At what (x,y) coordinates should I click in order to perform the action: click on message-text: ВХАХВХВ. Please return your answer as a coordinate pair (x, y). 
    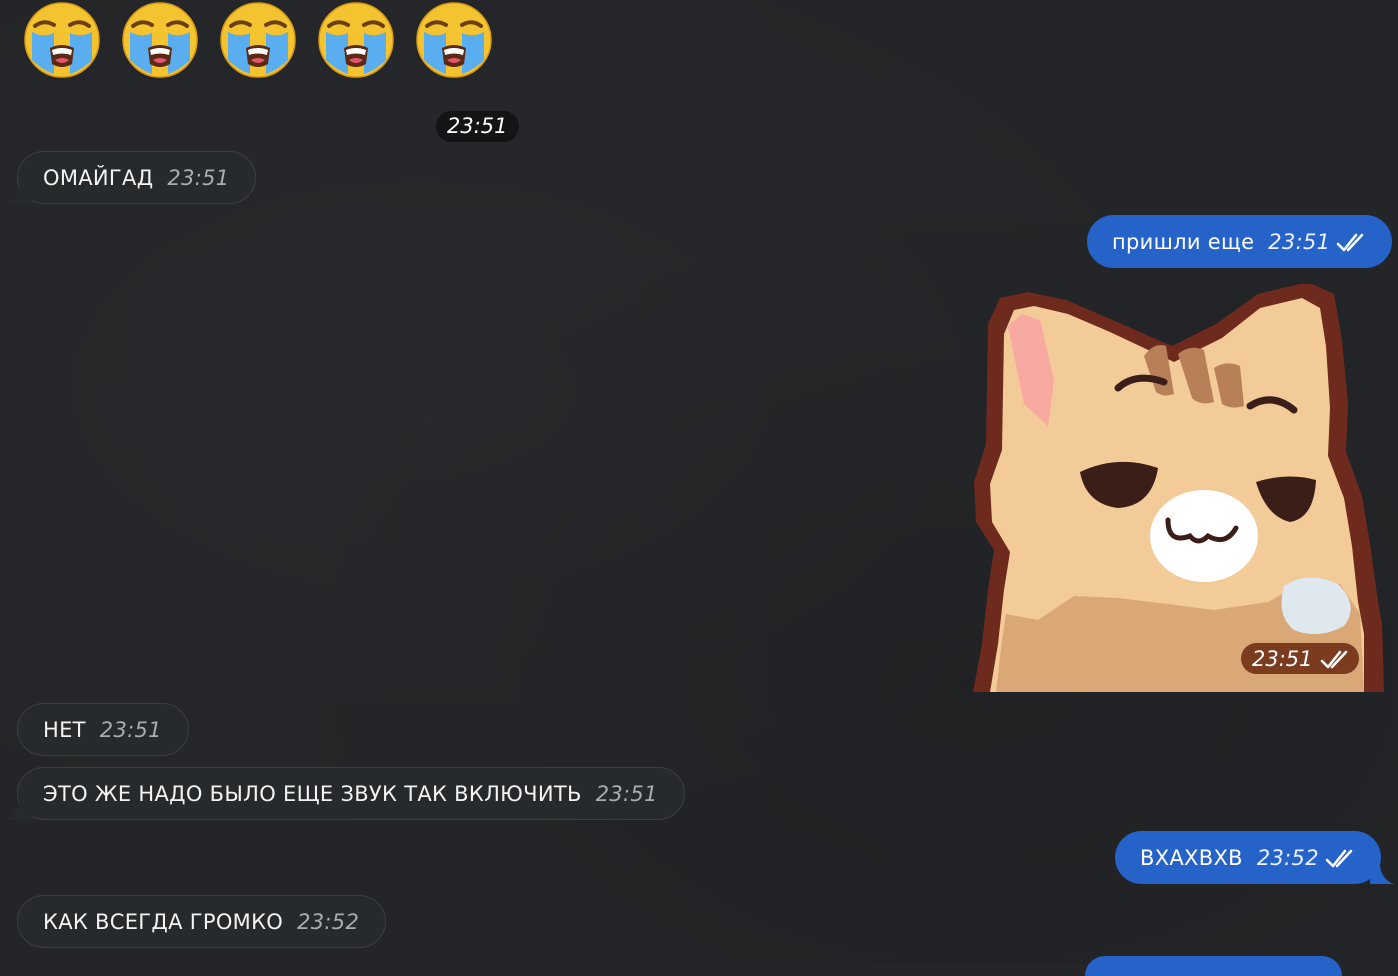
    Looking at the image, I should click on (1191, 857).